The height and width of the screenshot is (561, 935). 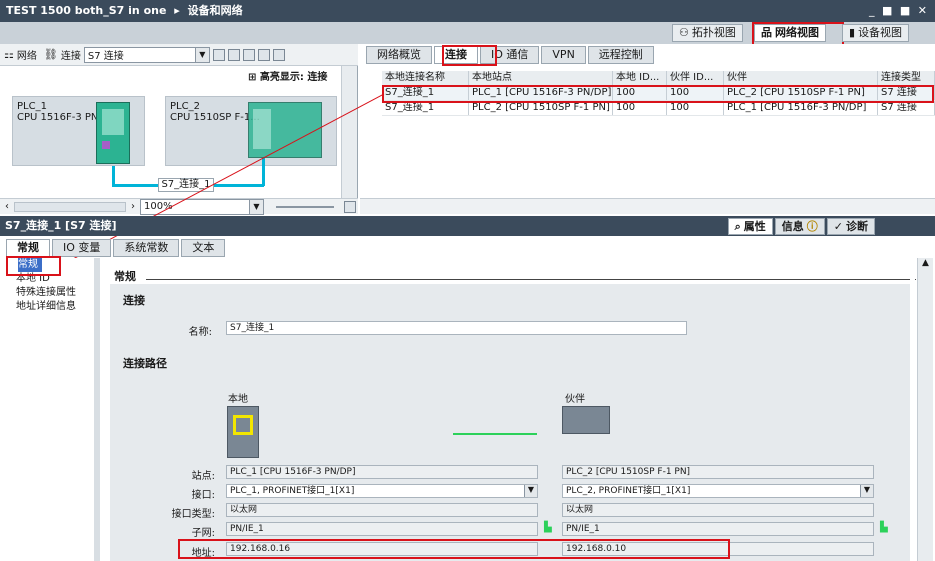 What do you see at coordinates (866, 491) in the screenshot?
I see `partner-interface-chevron-icon: ▼` at bounding box center [866, 491].